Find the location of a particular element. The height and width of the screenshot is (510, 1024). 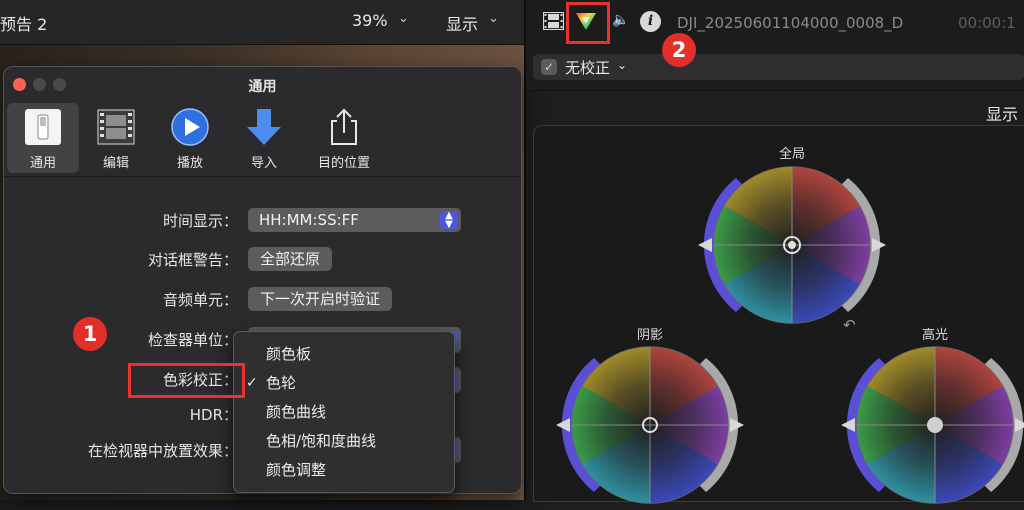

tab-editing: 编辑 is located at coordinates (116, 138).